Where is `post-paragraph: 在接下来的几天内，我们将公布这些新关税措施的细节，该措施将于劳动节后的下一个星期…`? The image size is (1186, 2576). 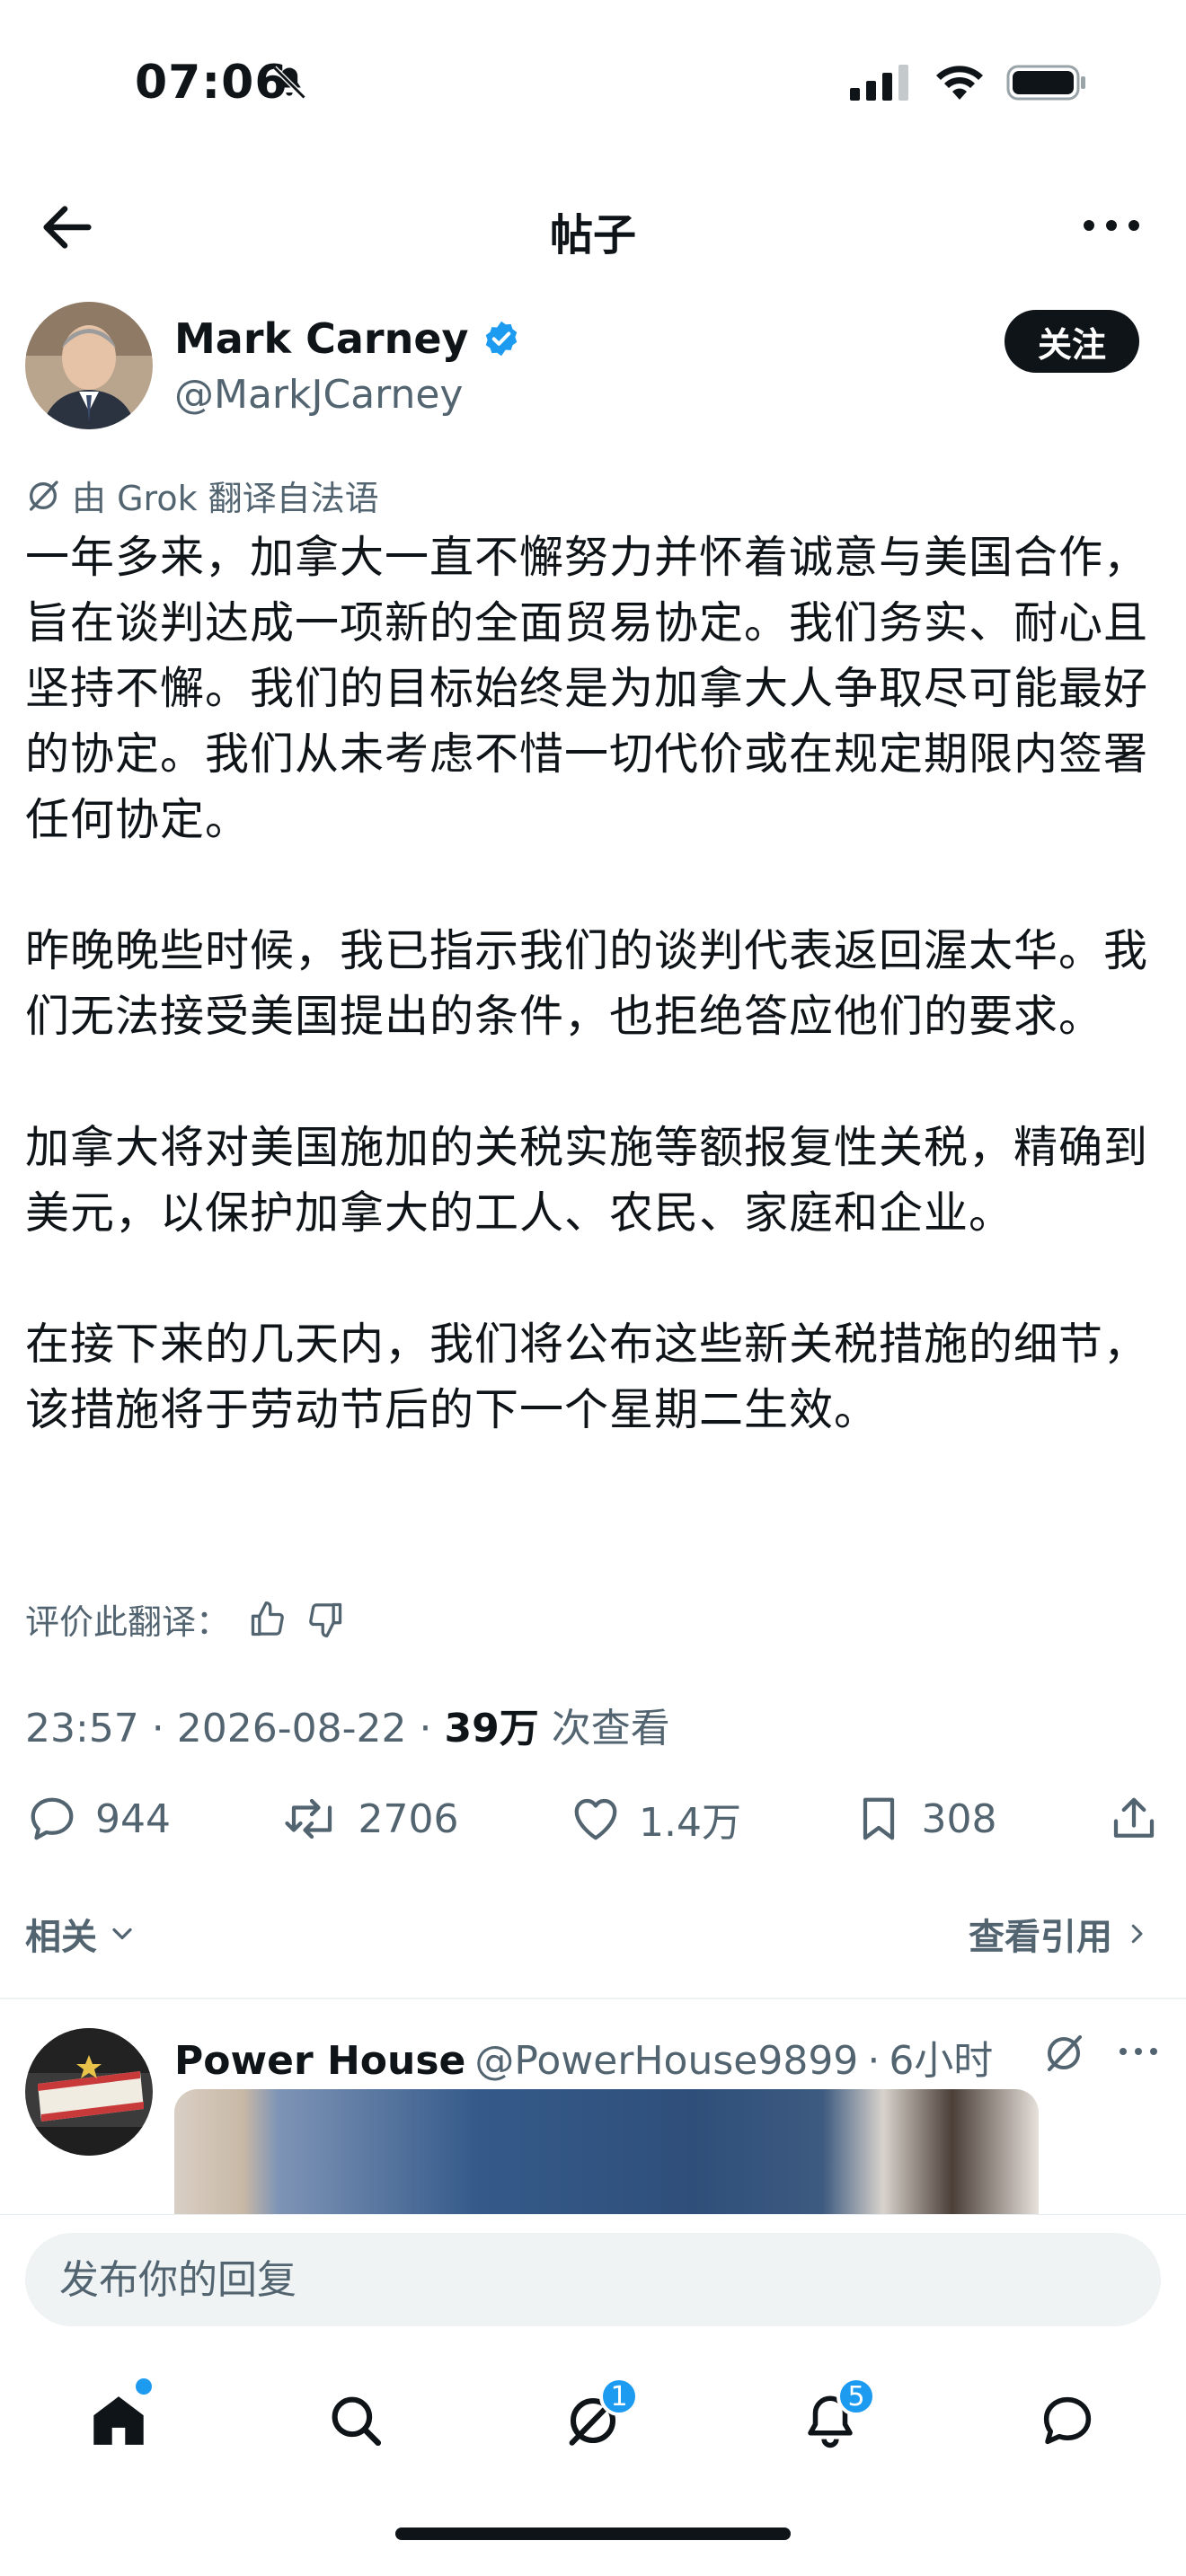
post-paragraph: 在接下来的几天内，我们将公布这些新关税措施的细节，该措施将于劳动节后的下一个星期… is located at coordinates (587, 1377).